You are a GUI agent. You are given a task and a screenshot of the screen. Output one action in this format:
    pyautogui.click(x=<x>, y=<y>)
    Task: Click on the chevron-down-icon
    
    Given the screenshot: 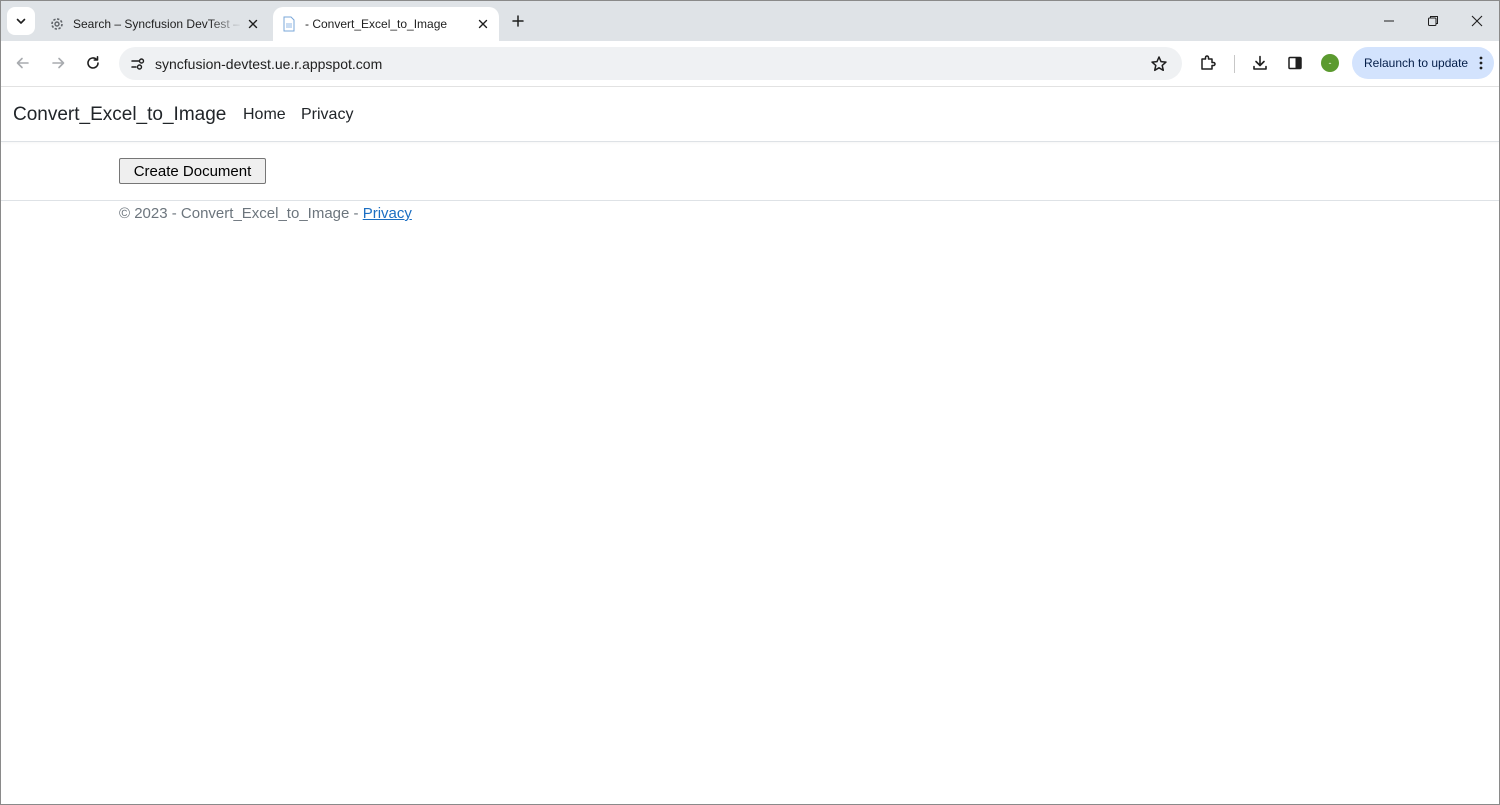 What is the action you would take?
    pyautogui.click(x=21, y=21)
    